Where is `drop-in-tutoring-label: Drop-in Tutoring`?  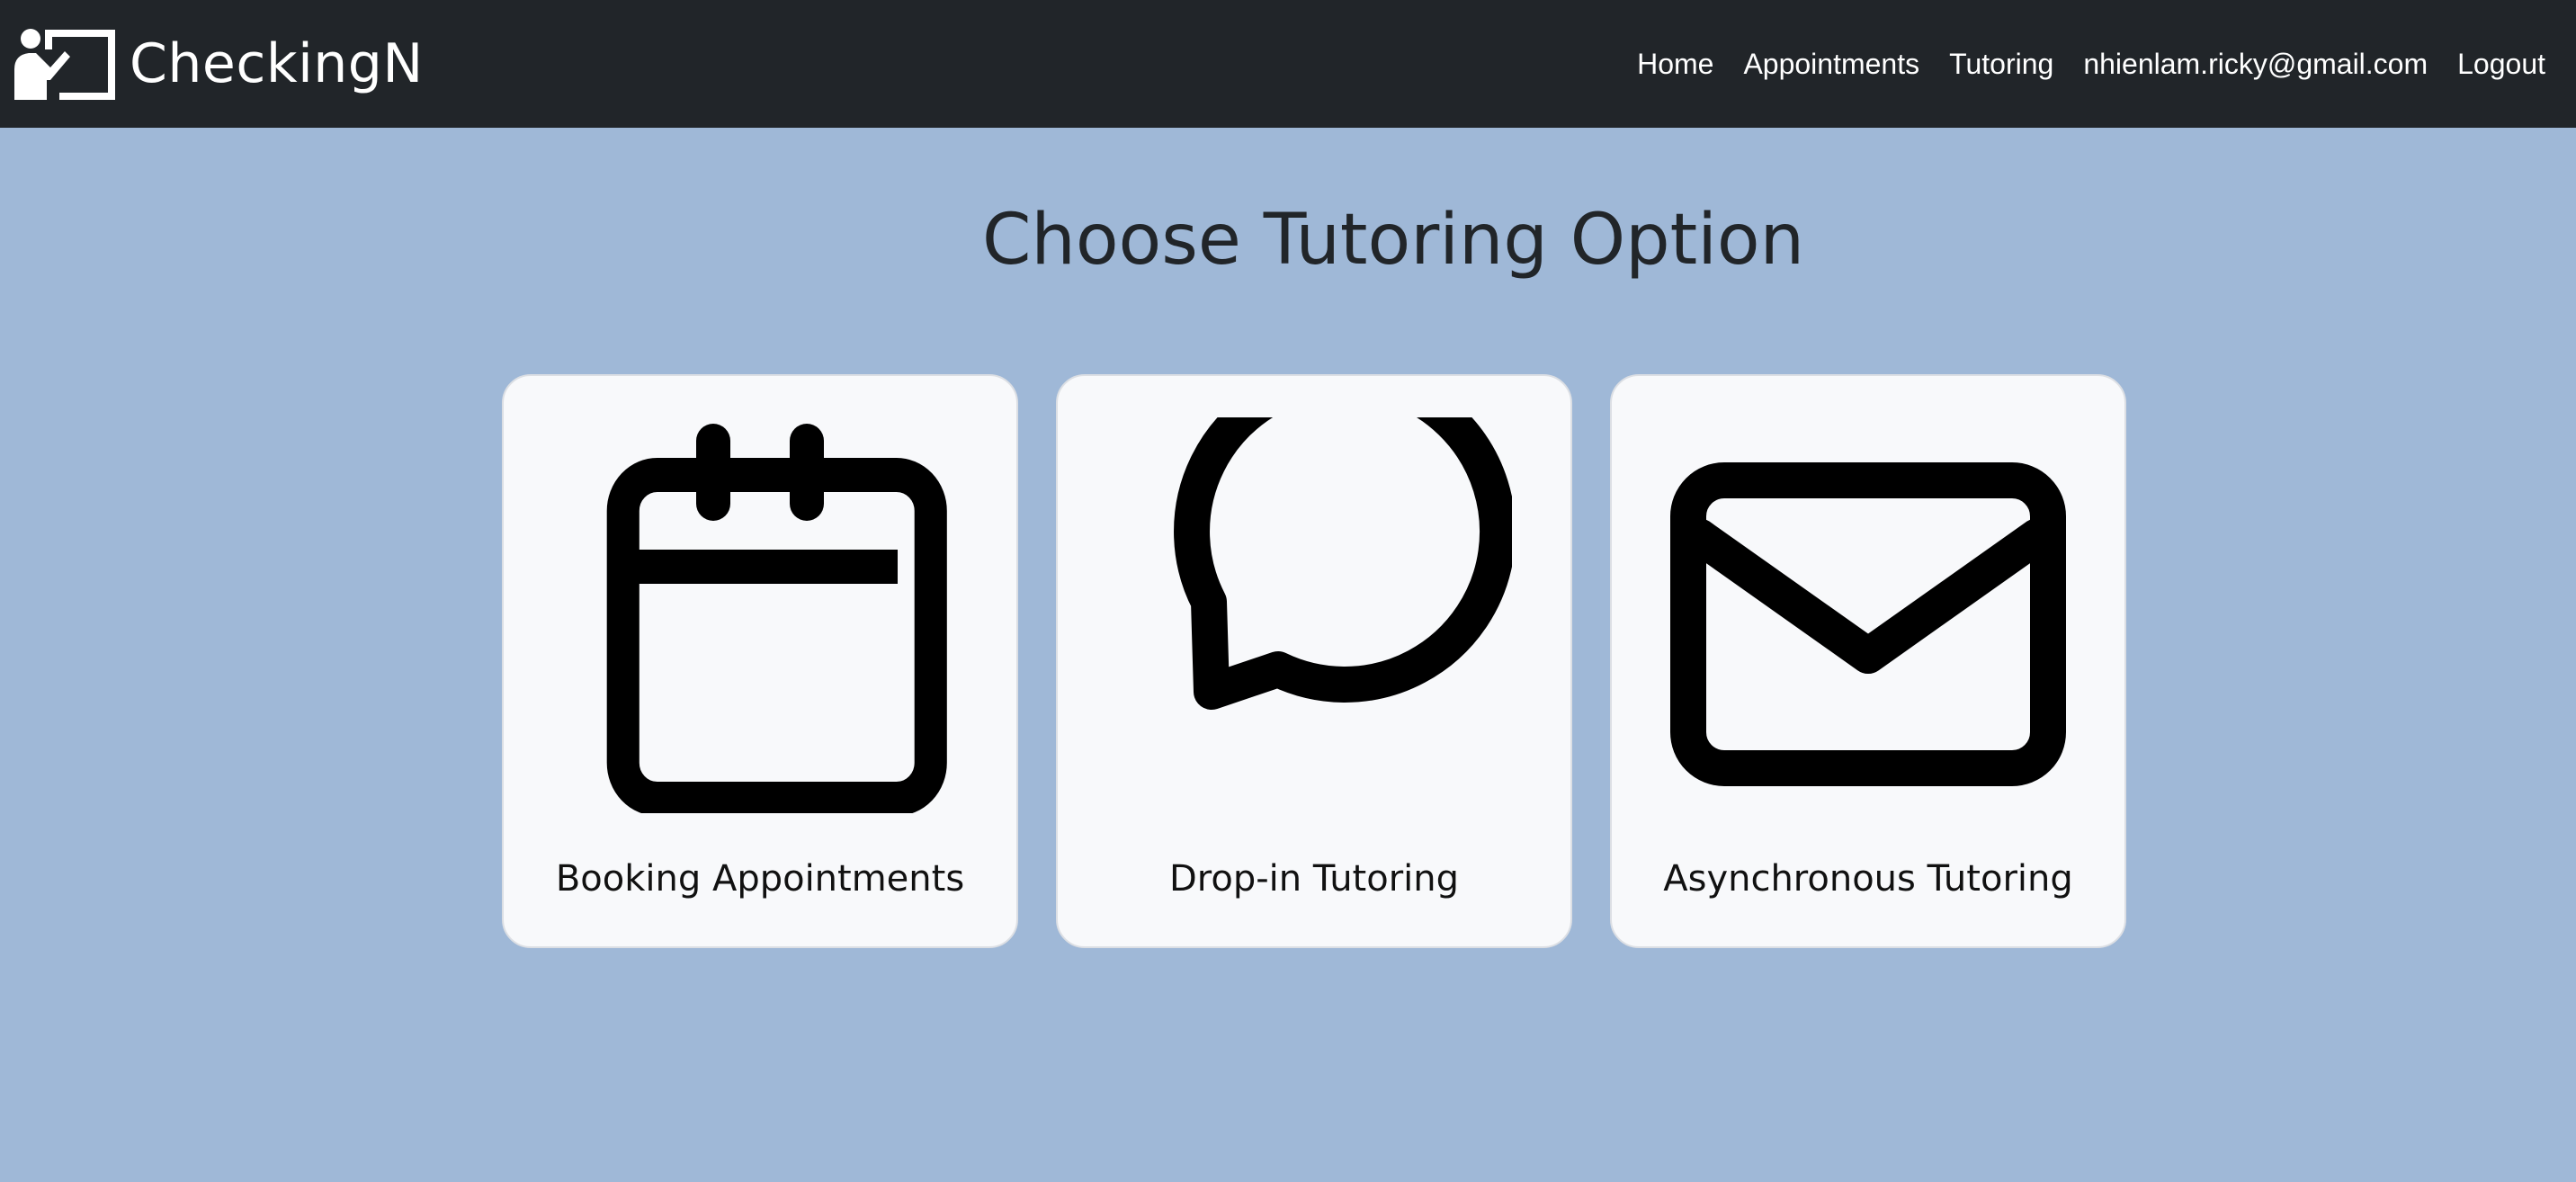
drop-in-tutoring-label: Drop-in Tutoring is located at coordinates (1313, 879).